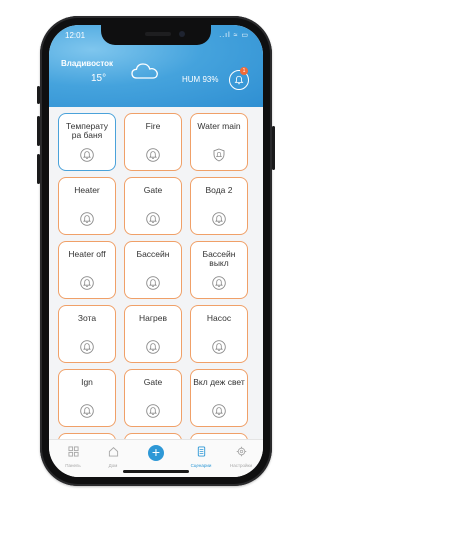 The width and height of the screenshot is (450, 551). I want to click on city-name: Владивосток, so click(87, 63).